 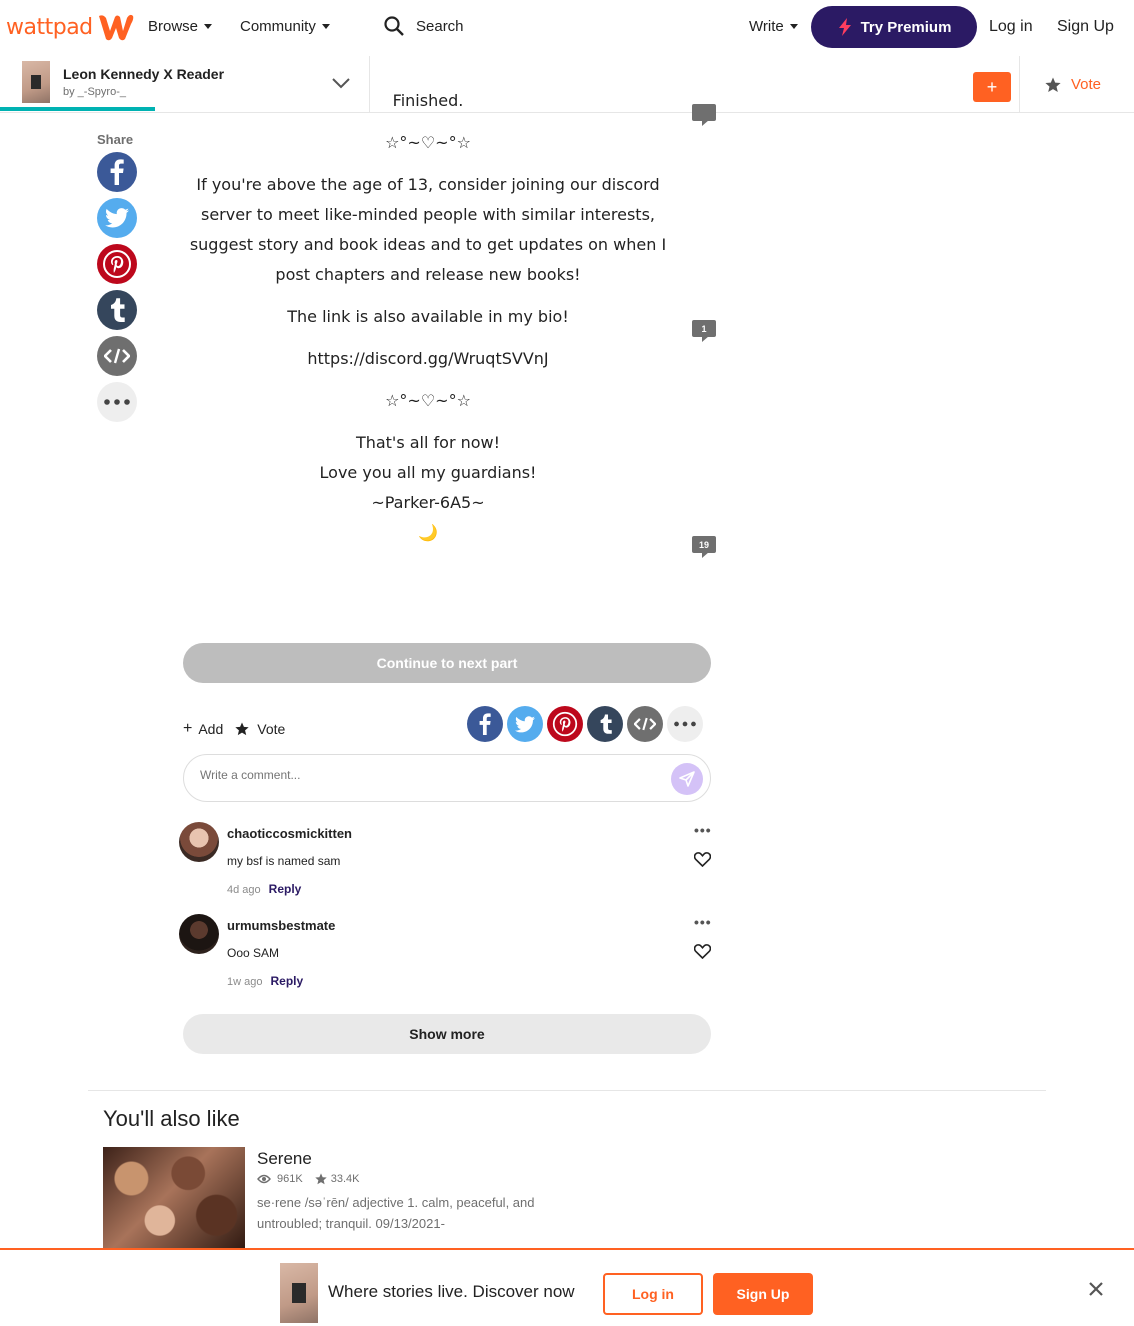 What do you see at coordinates (264, 889) in the screenshot?
I see `comment-meta: 4d ago Reply` at bounding box center [264, 889].